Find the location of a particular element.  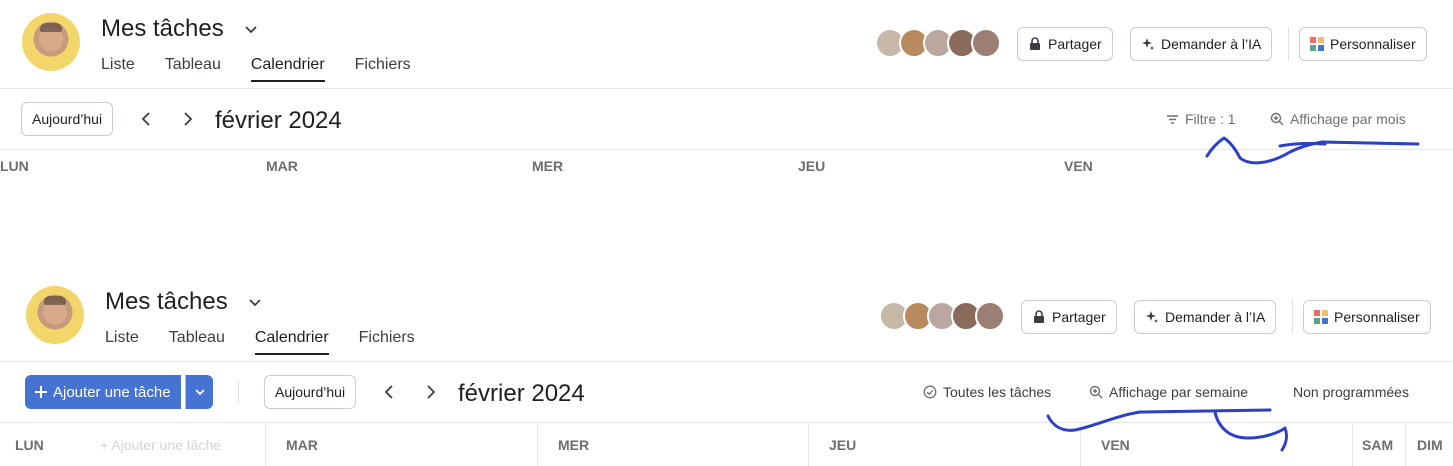

add-task-button: Ajouter une tâche is located at coordinates (103, 392).